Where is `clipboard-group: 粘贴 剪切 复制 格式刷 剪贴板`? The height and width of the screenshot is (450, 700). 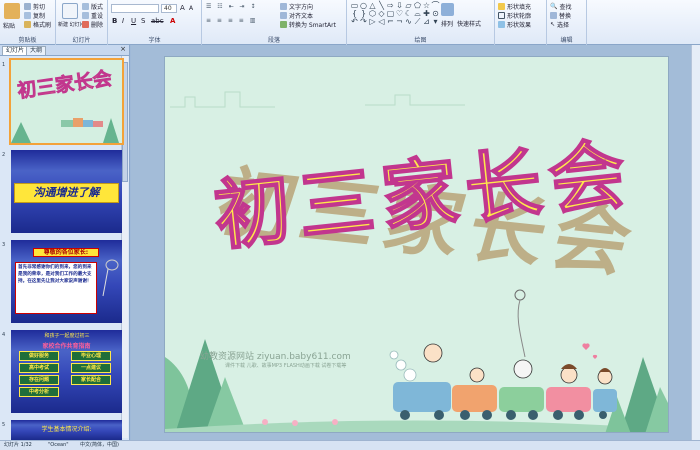 clipboard-group: 粘贴 剪切 复制 格式刷 剪贴板 is located at coordinates (28, 22).